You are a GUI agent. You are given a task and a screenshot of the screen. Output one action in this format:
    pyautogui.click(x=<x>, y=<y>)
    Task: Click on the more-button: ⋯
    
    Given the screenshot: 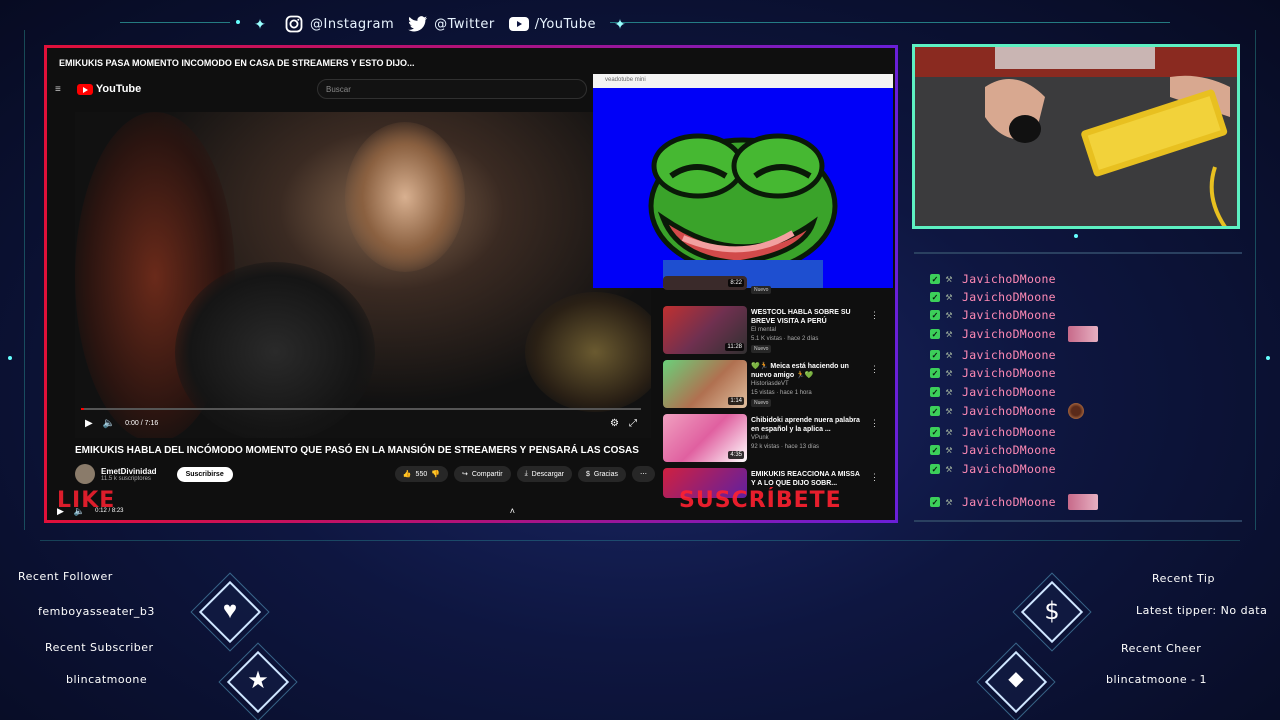 What is the action you would take?
    pyautogui.click(x=643, y=474)
    